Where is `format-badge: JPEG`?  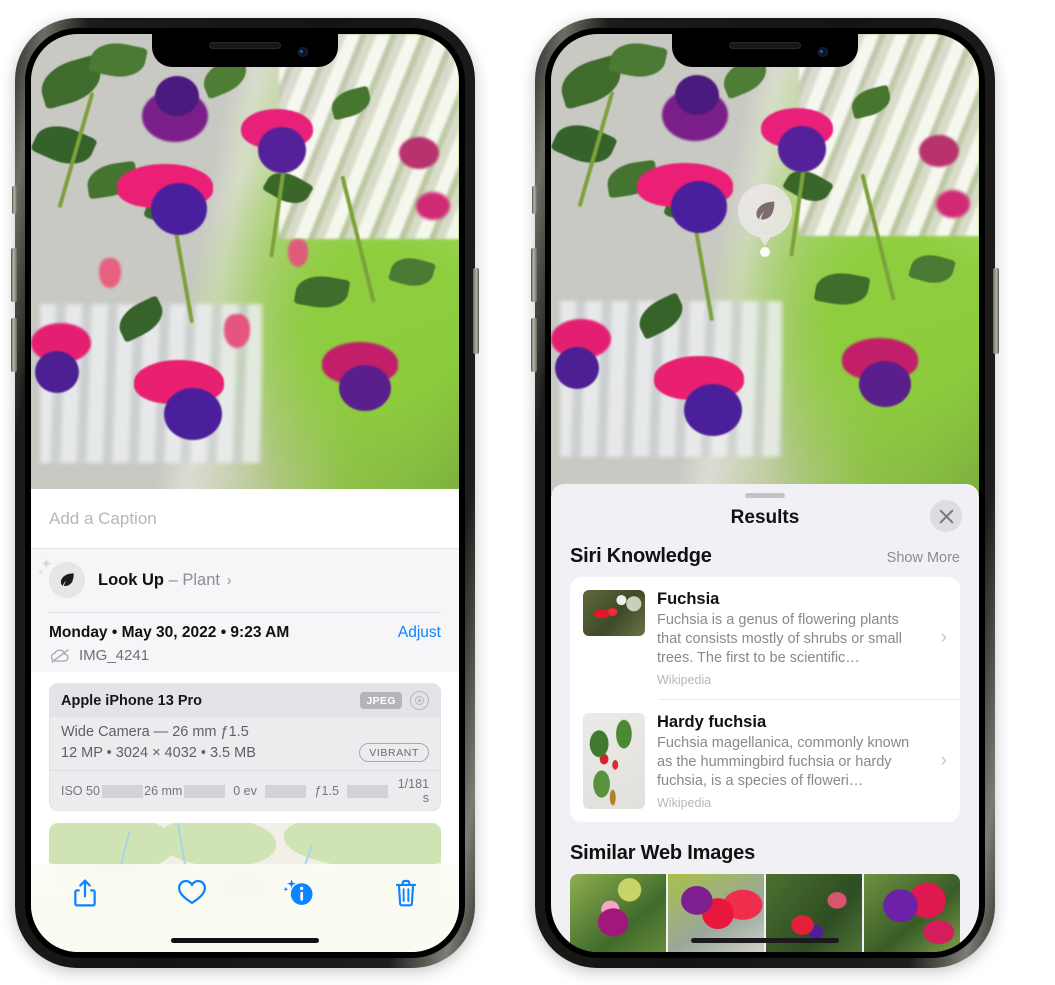
format-badge: JPEG is located at coordinates (381, 700).